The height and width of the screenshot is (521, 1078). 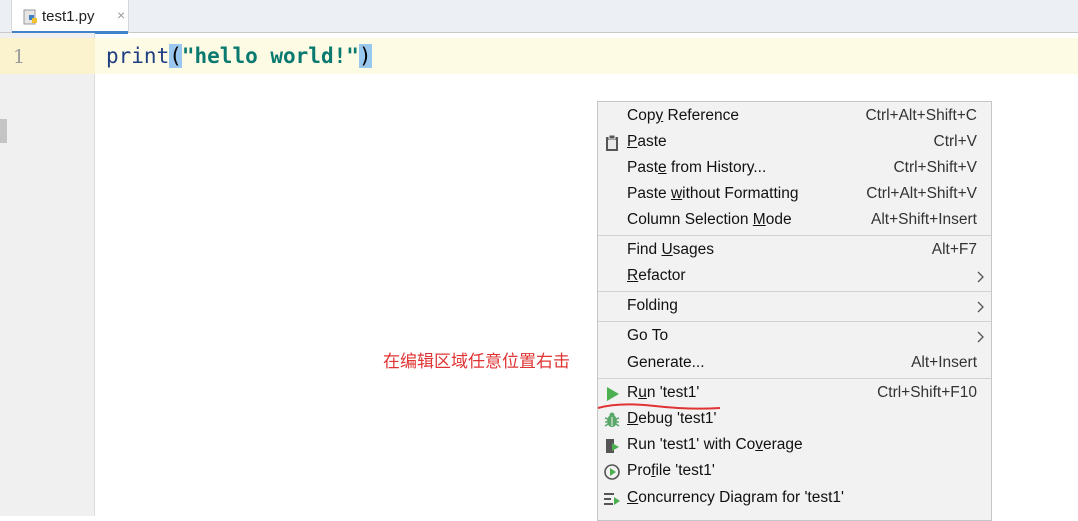 What do you see at coordinates (647, 141) in the screenshot?
I see `menu-item-label: Paste` at bounding box center [647, 141].